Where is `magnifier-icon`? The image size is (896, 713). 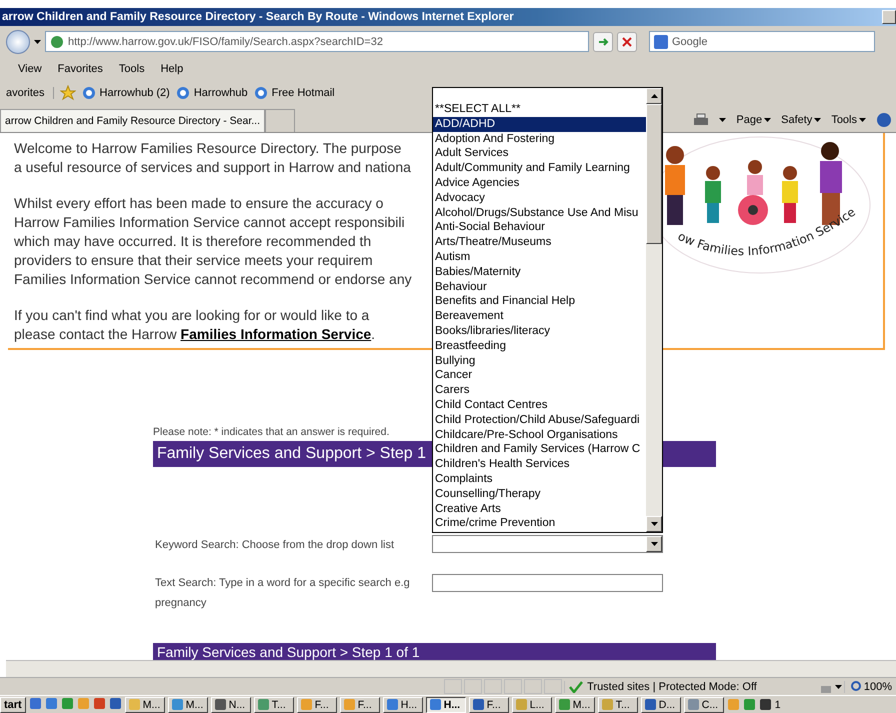
magnifier-icon is located at coordinates (856, 686).